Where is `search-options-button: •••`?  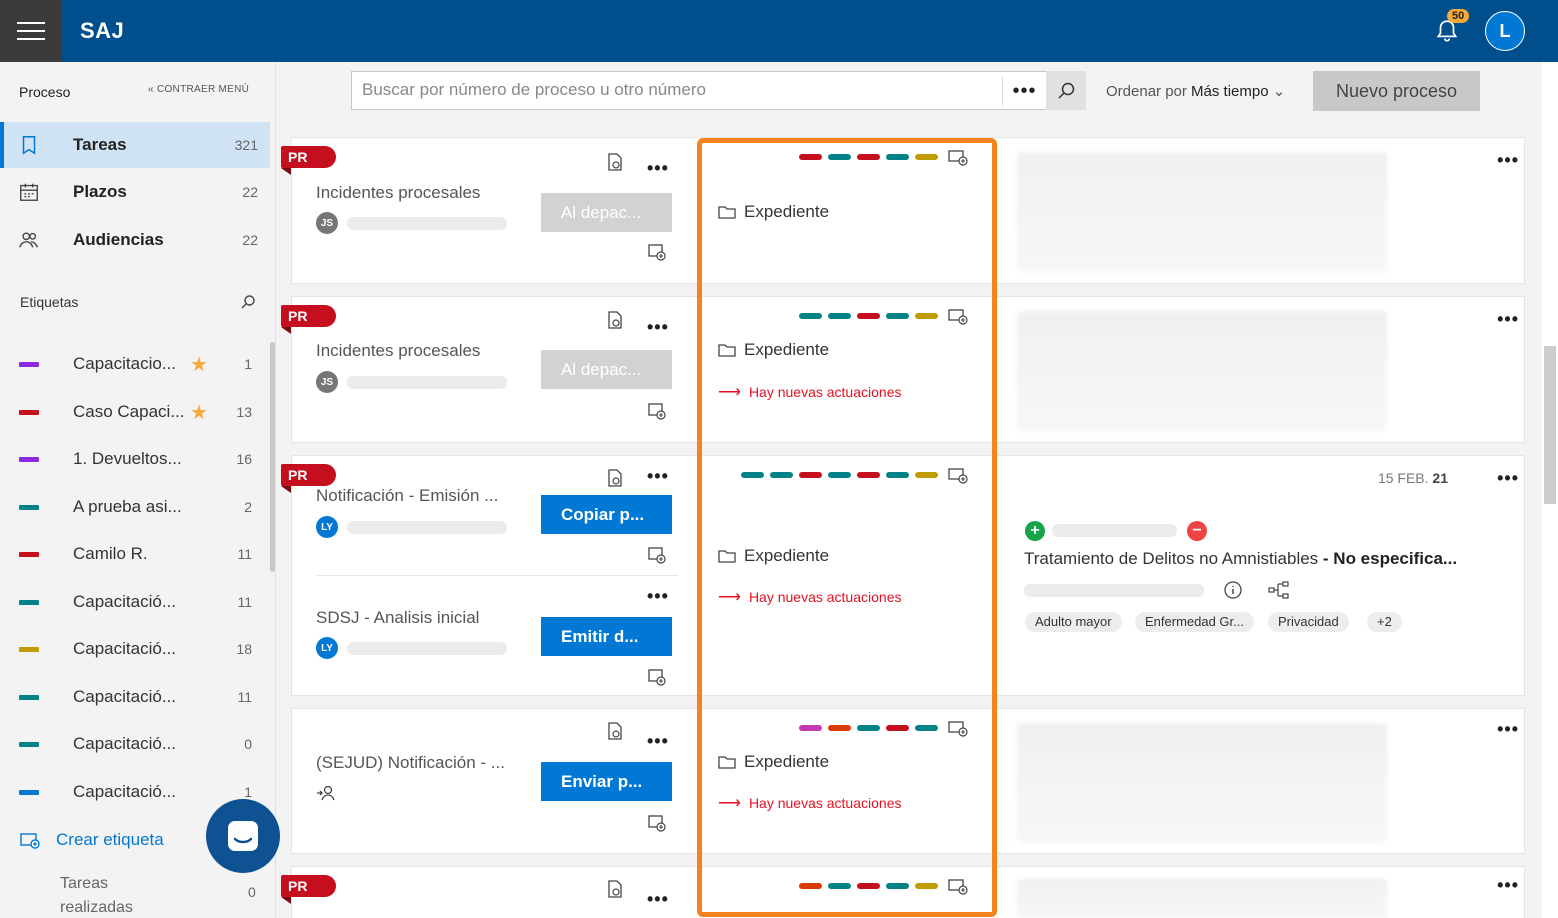 search-options-button: ••• is located at coordinates (1024, 91).